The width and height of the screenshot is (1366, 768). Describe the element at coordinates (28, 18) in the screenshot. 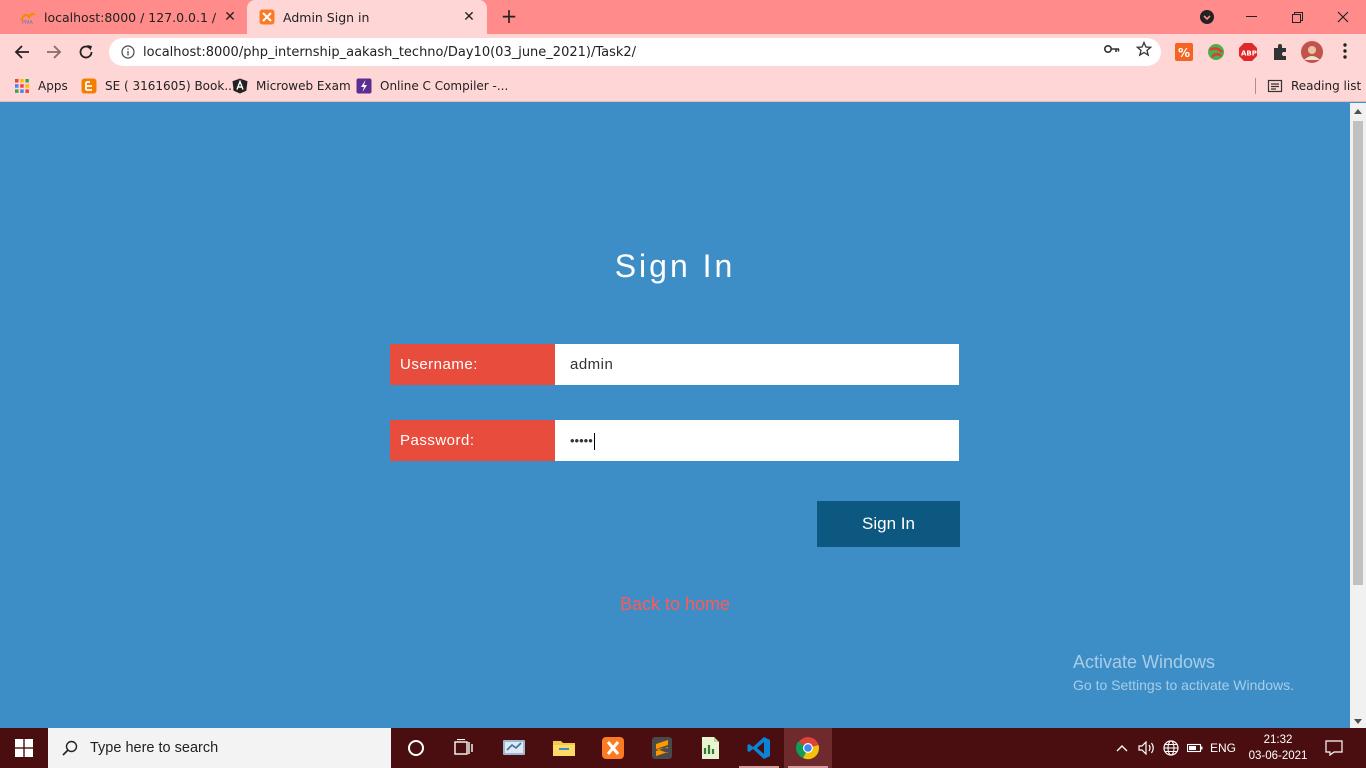

I see `phpmyadmin-icon: PMA` at that location.